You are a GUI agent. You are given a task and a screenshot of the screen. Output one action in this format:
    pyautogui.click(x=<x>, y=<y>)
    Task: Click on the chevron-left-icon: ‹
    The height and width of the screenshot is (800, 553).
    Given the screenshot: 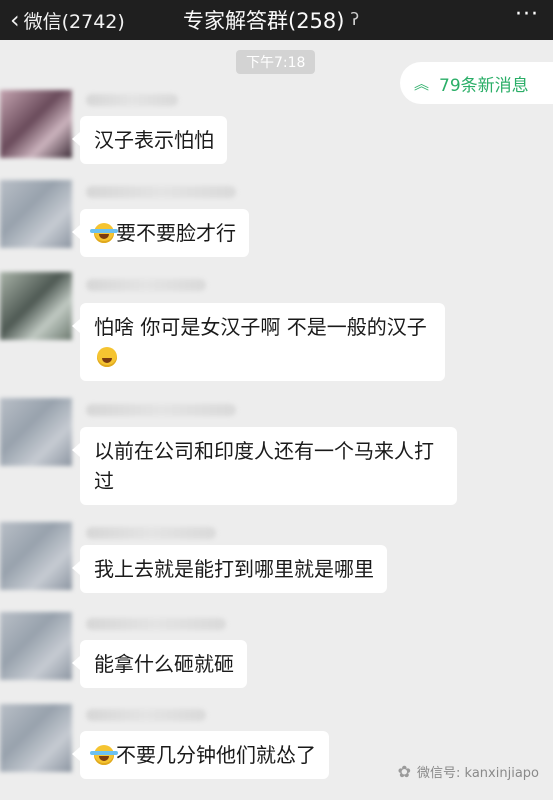 What is the action you would take?
    pyautogui.click(x=15, y=20)
    